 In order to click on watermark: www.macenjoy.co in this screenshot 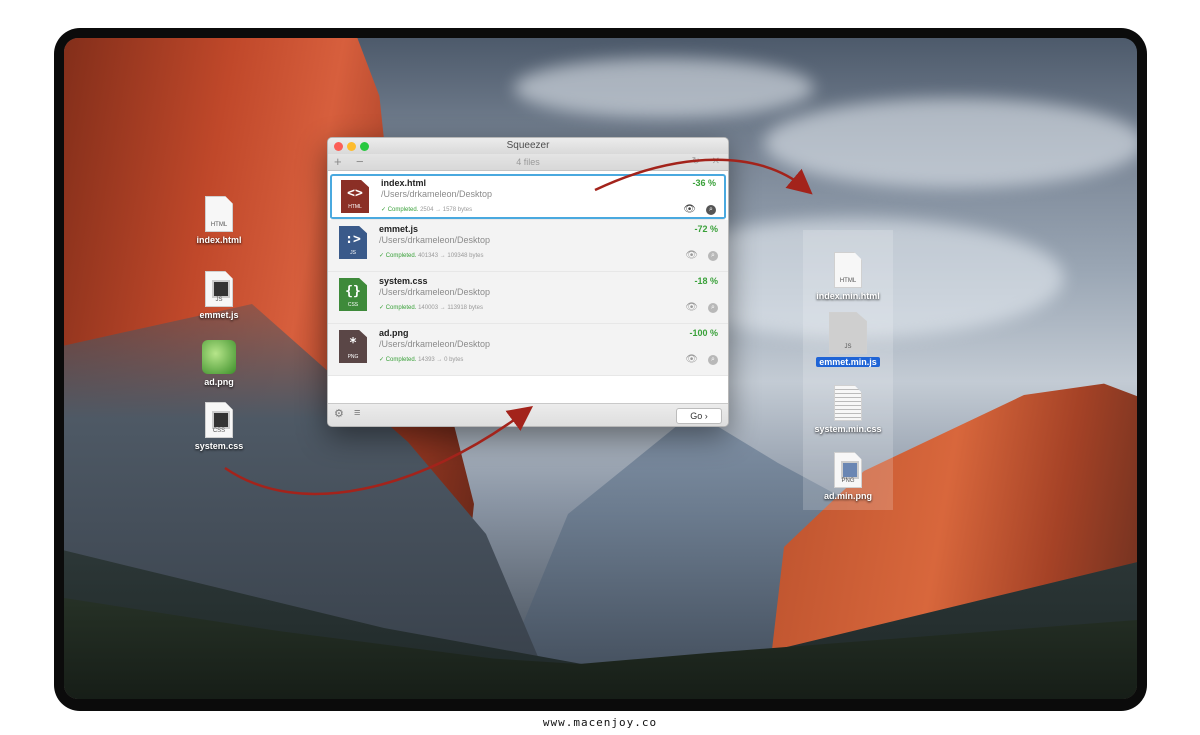, I will do `click(600, 722)`.